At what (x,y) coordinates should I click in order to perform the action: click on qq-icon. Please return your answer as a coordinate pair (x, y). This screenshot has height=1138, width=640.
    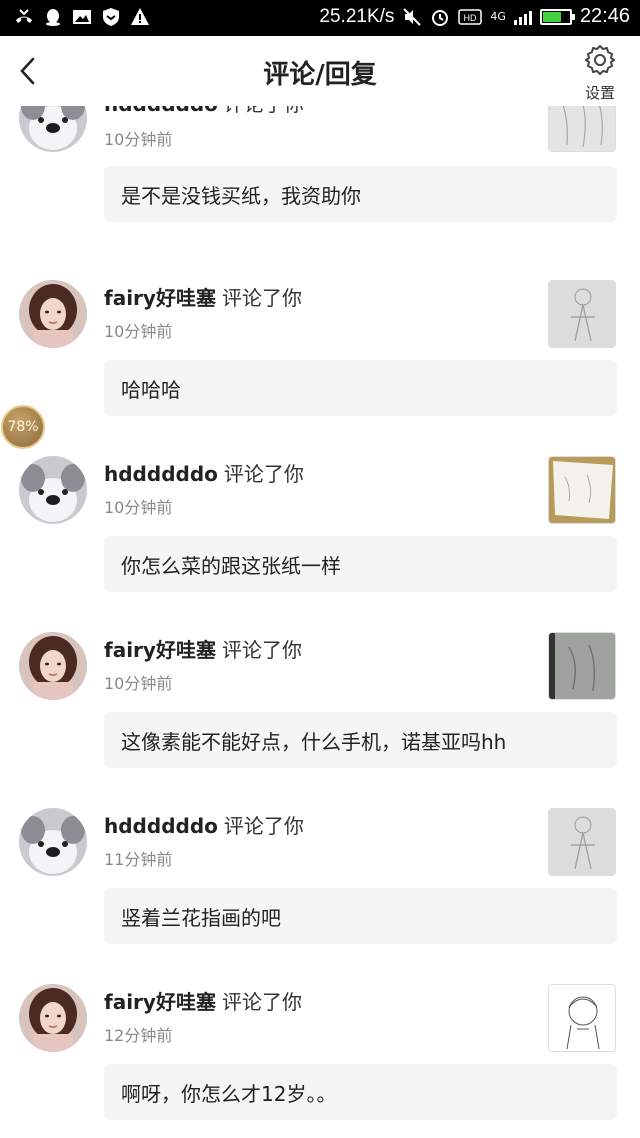
    Looking at the image, I should click on (53, 17).